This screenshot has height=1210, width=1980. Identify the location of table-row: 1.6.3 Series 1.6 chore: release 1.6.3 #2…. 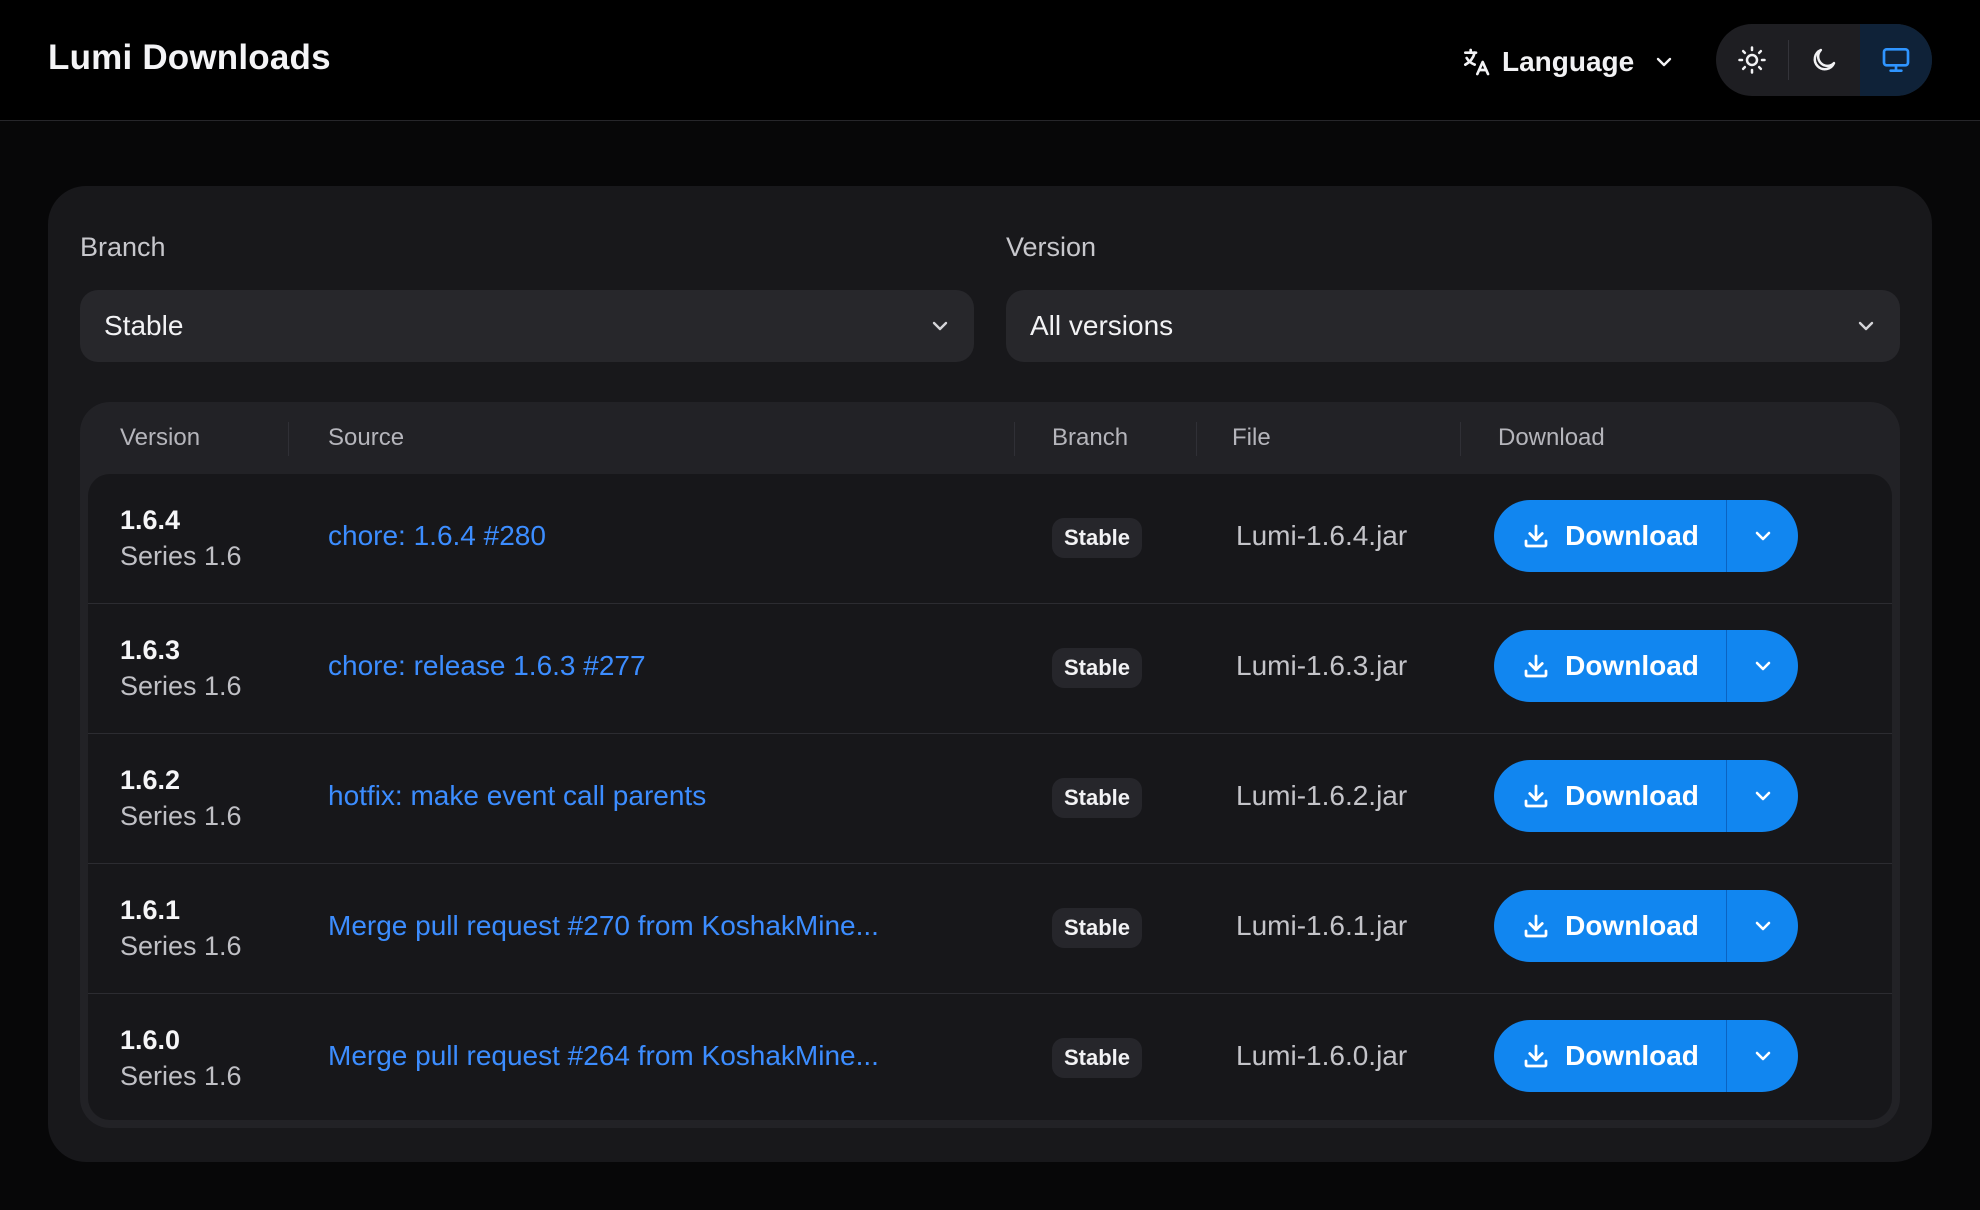
(990, 669).